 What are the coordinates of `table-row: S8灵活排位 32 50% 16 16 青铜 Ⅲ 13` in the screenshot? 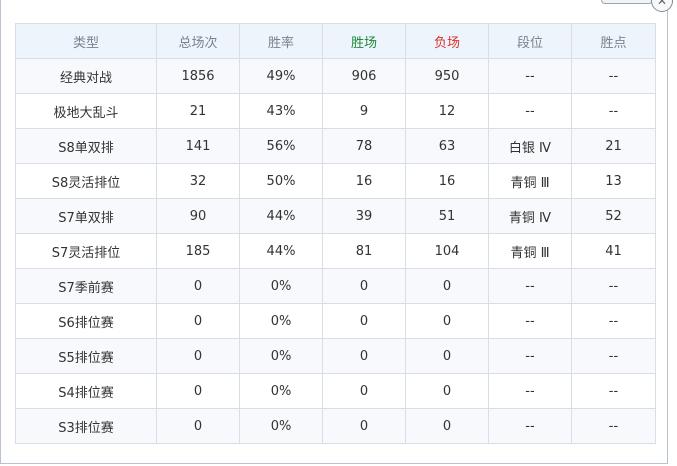 It's located at (335, 181).